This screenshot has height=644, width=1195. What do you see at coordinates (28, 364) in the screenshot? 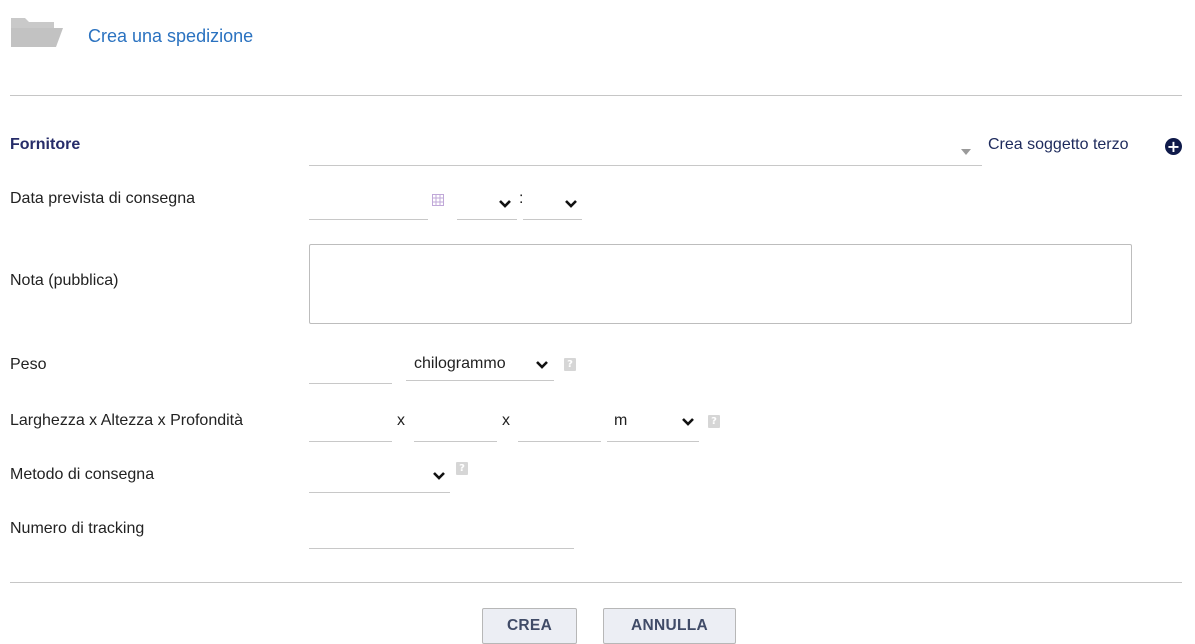
I see `weight-label: Peso` at bounding box center [28, 364].